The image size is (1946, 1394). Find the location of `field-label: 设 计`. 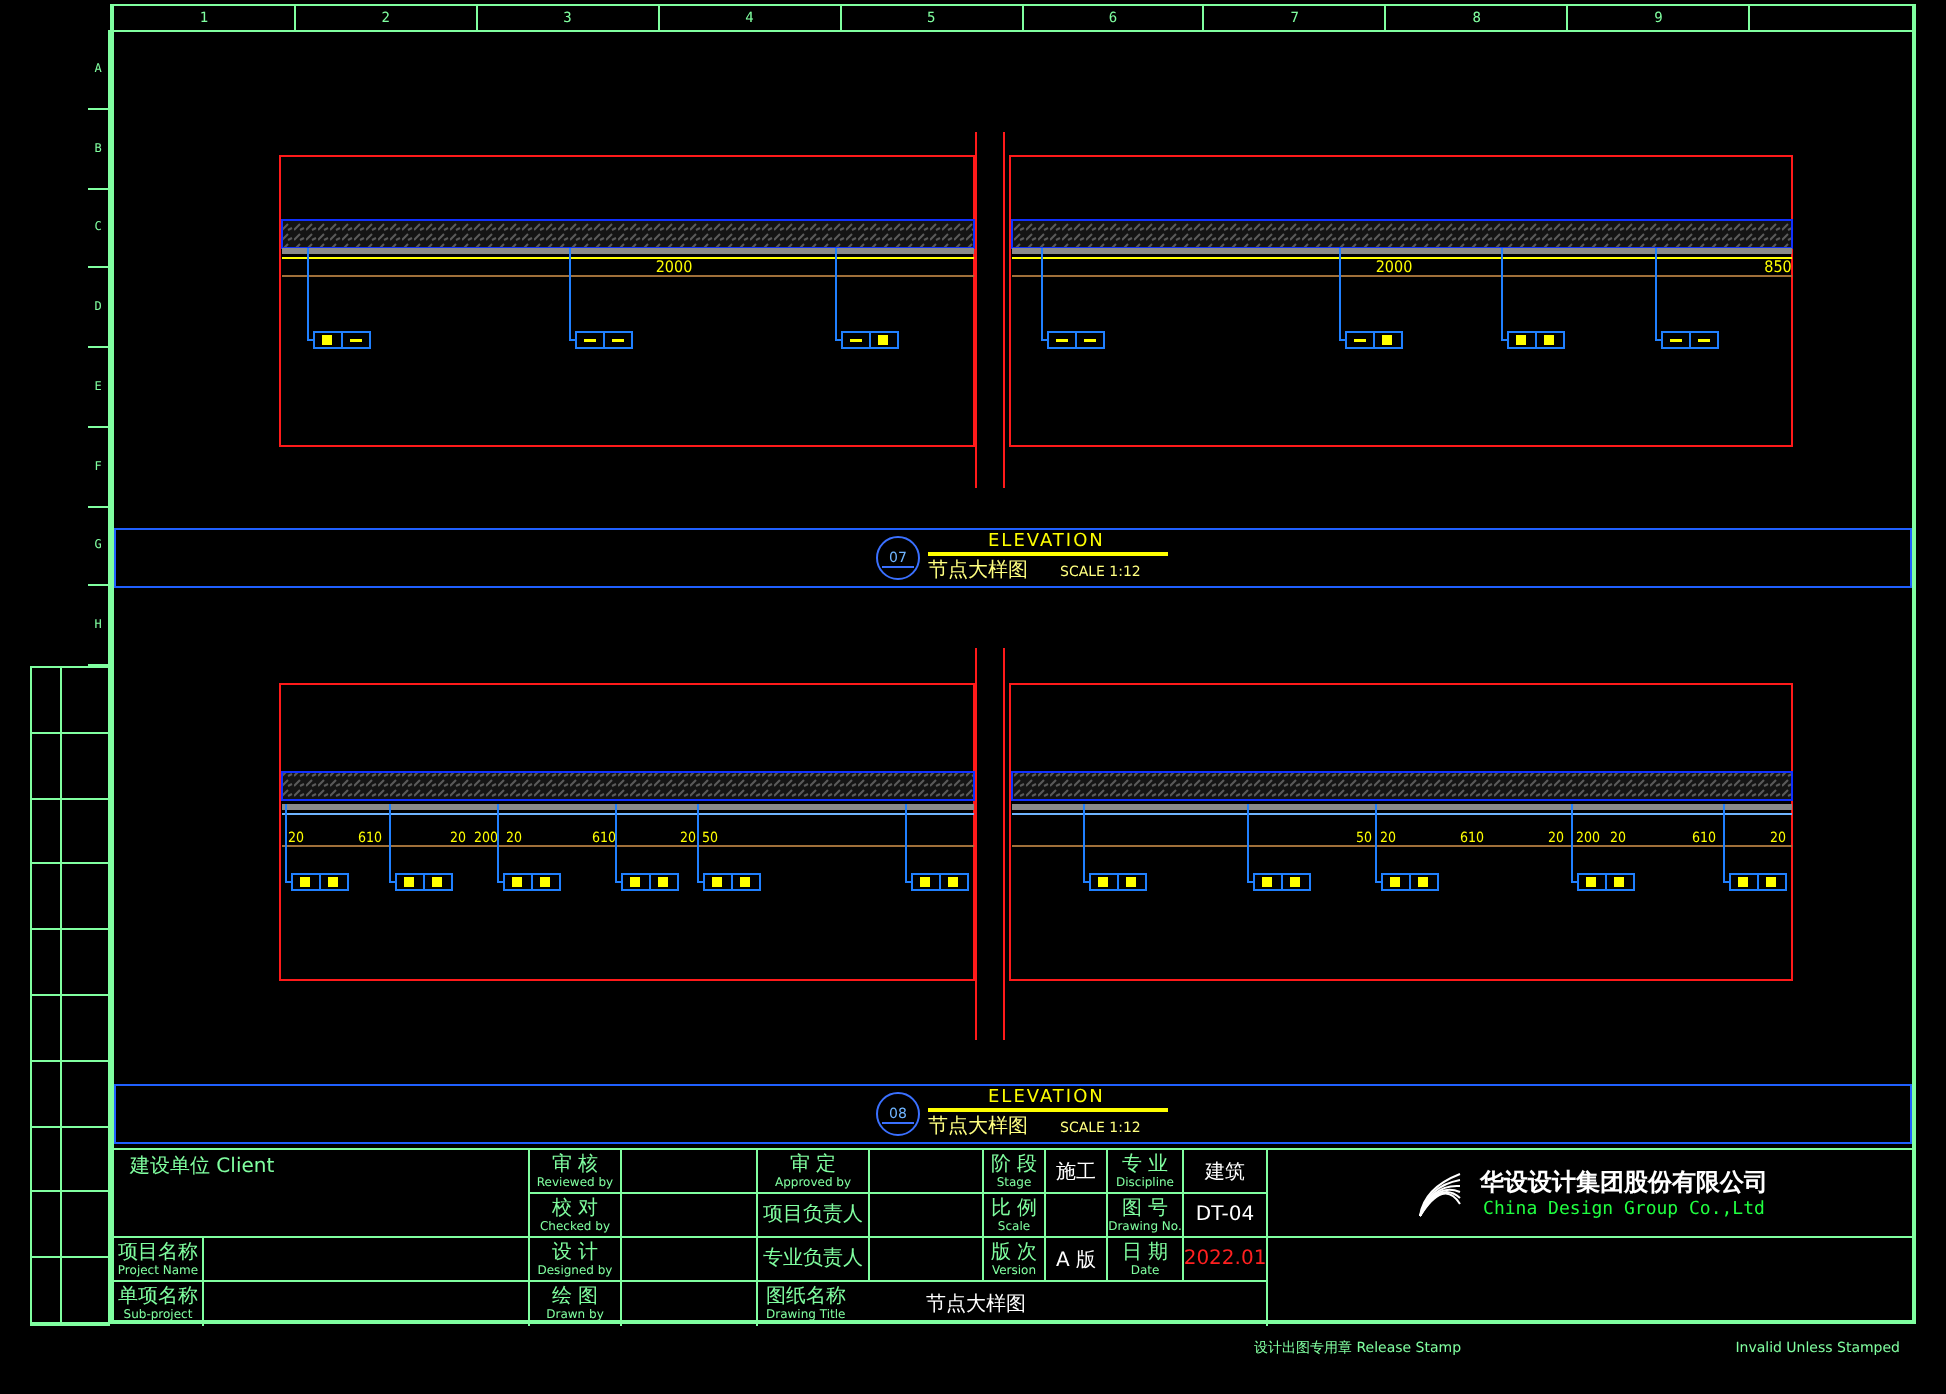

field-label: 设 计 is located at coordinates (575, 1252).